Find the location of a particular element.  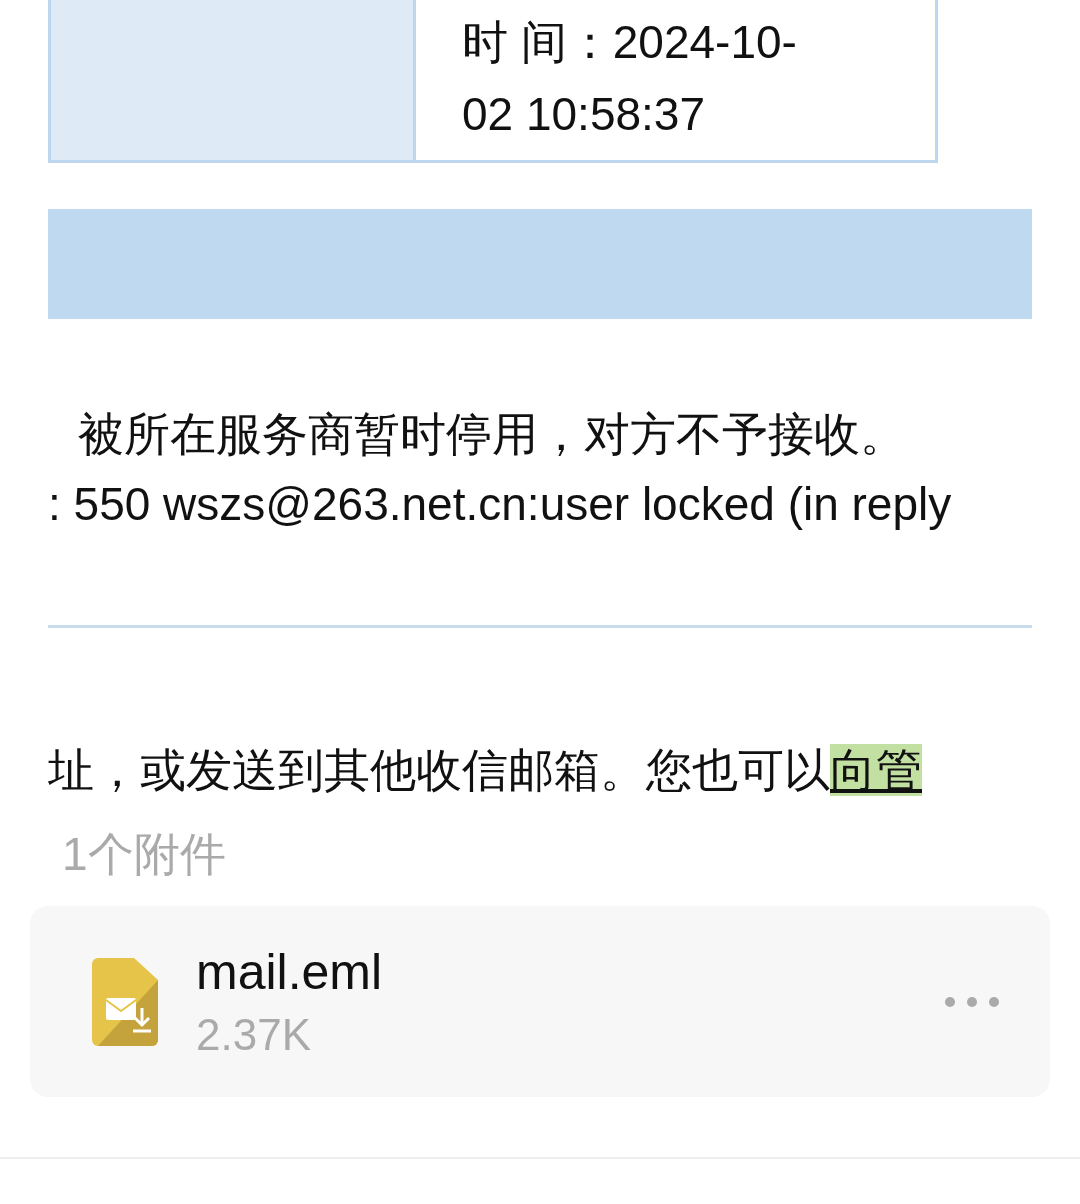

bounce-message-line: : 550 wszs@263.net.cn:user locked (in reply is located at coordinates (500, 504).